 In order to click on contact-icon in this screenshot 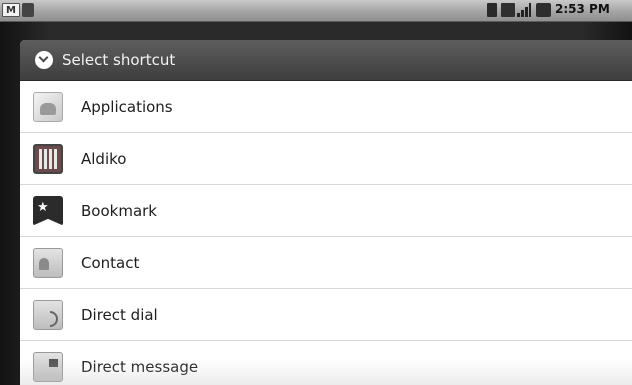, I will do `click(48, 262)`.